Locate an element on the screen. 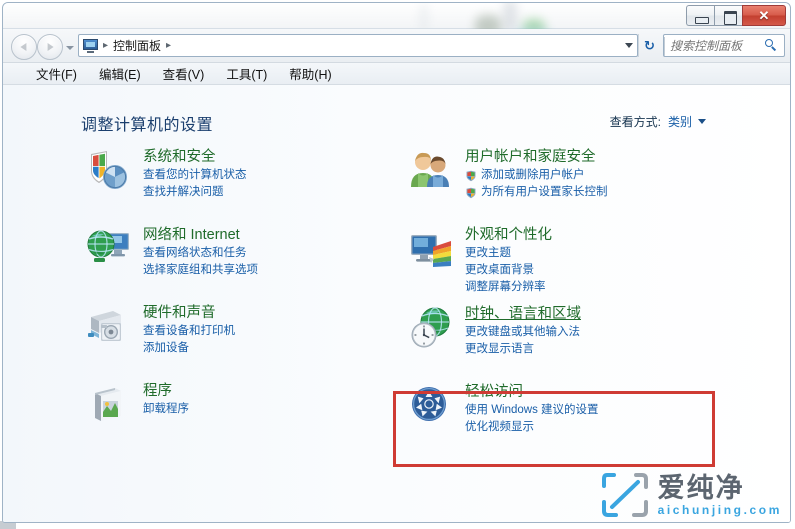 Image resolution: width=795 pixels, height=529 pixels. category-link: 查看网络状态和任务 is located at coordinates (272, 253).